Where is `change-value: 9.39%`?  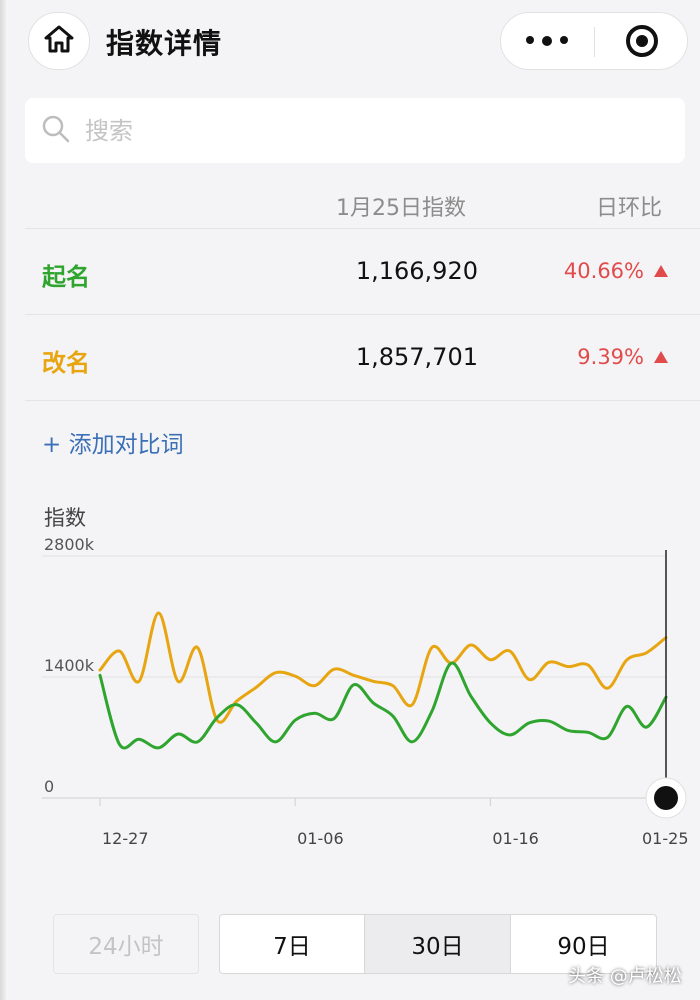 change-value: 9.39% is located at coordinates (622, 357).